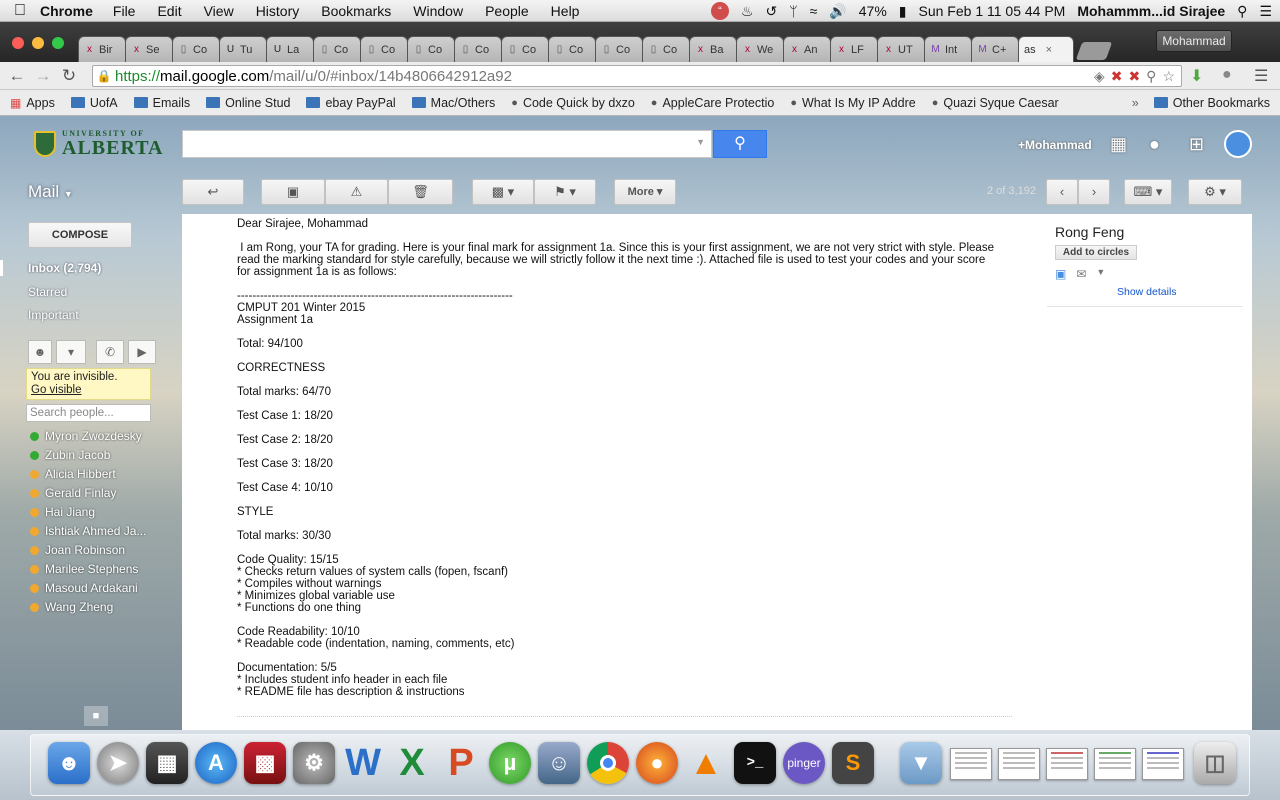  I want to click on photo-booth-icon: ▩, so click(265, 763).